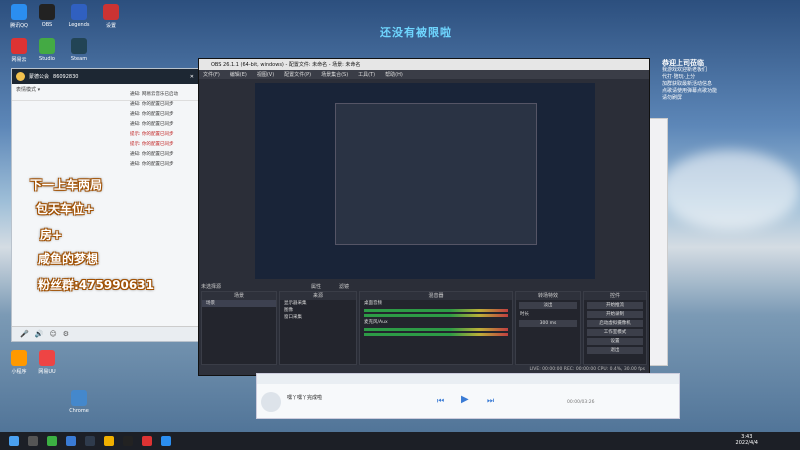  Describe the element at coordinates (615, 296) in the screenshot. I see `panel-title: 控件` at that location.